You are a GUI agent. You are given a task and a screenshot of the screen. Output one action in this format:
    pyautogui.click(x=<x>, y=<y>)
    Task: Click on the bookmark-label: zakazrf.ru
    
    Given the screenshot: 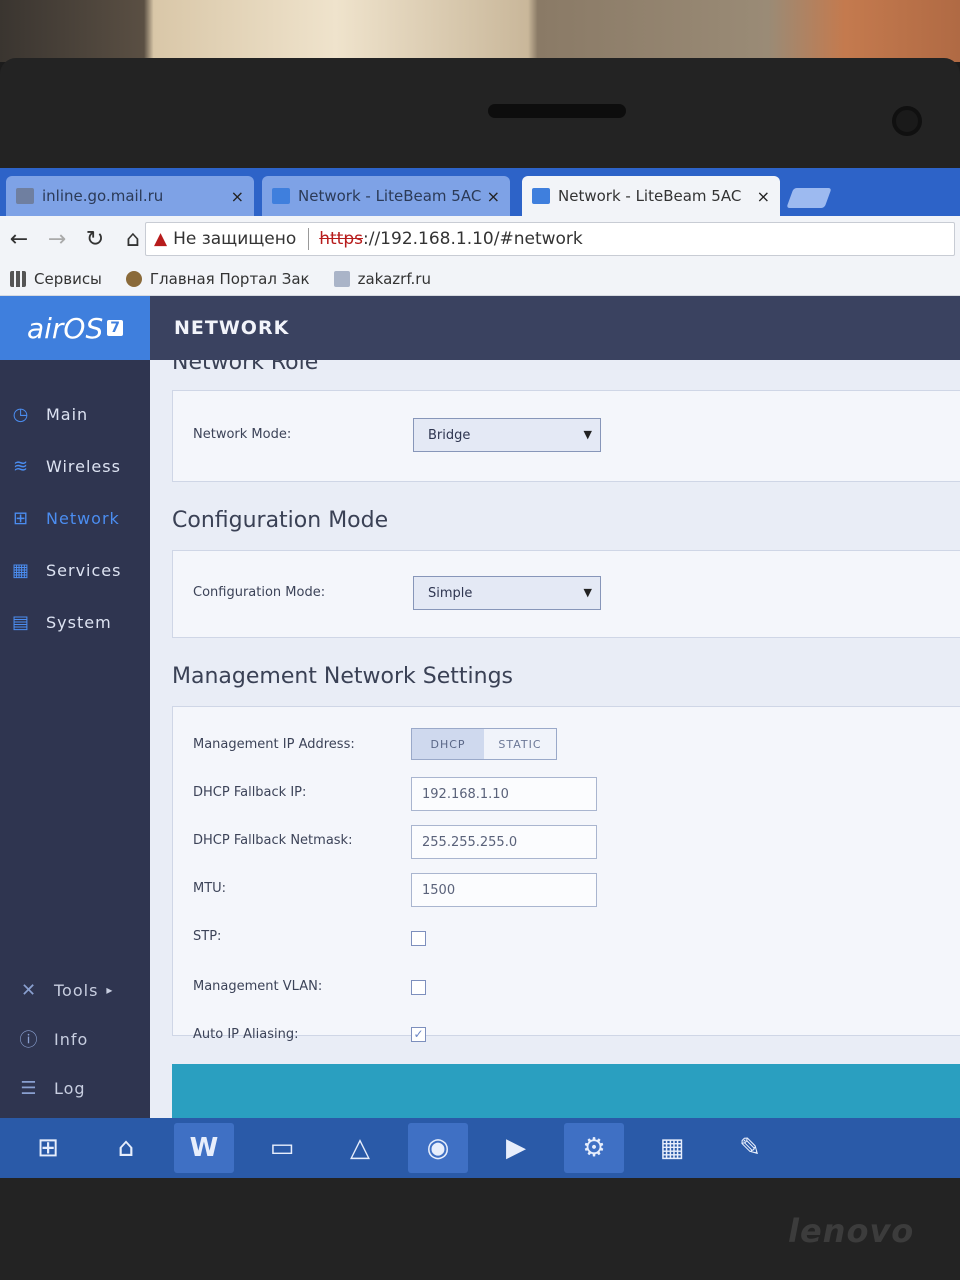 What is the action you would take?
    pyautogui.click(x=394, y=278)
    